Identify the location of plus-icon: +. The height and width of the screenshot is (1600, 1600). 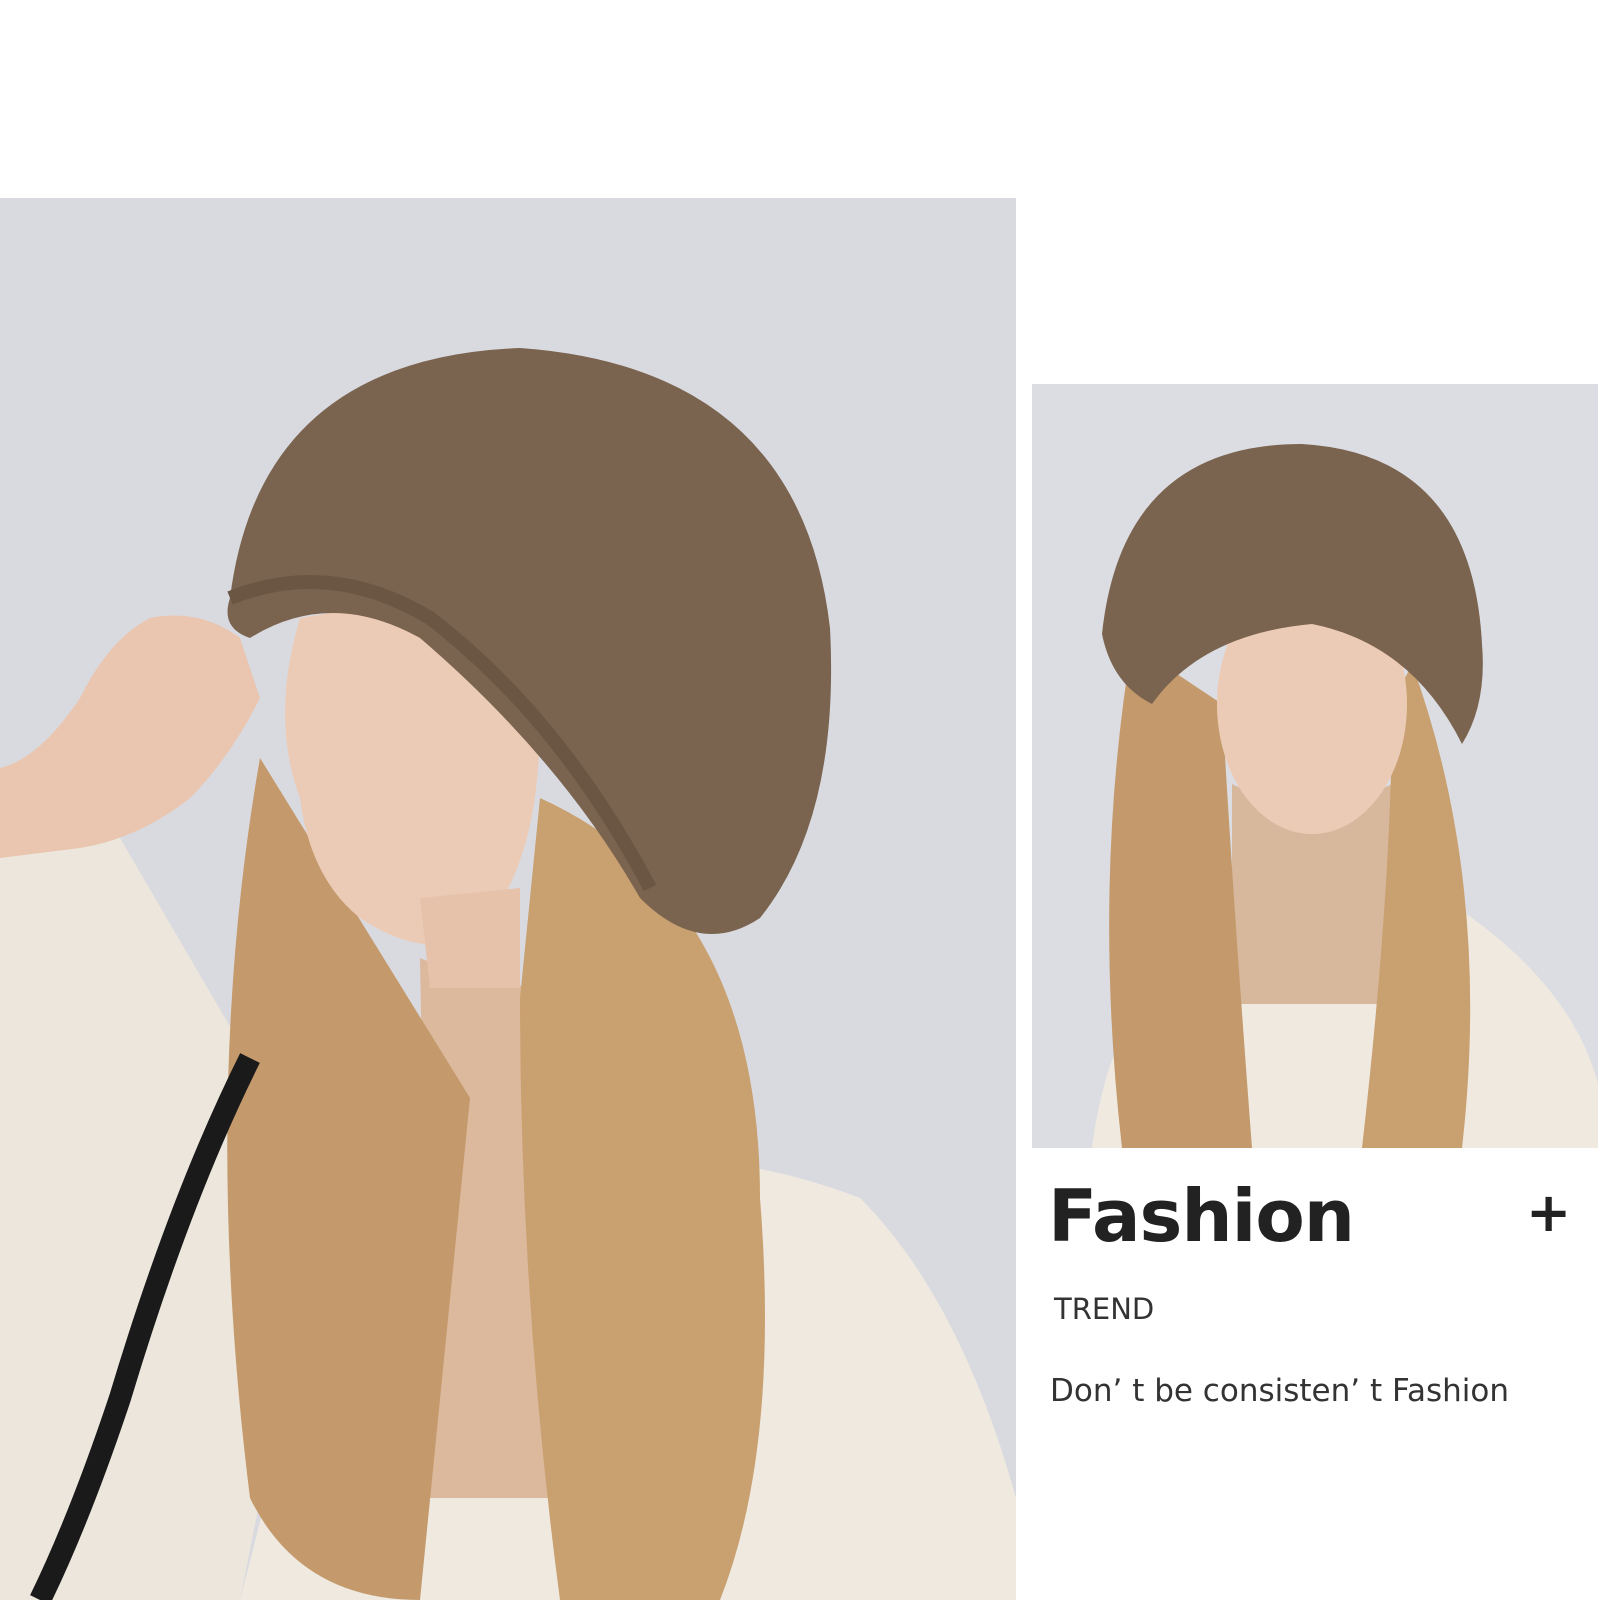
(1549, 1212).